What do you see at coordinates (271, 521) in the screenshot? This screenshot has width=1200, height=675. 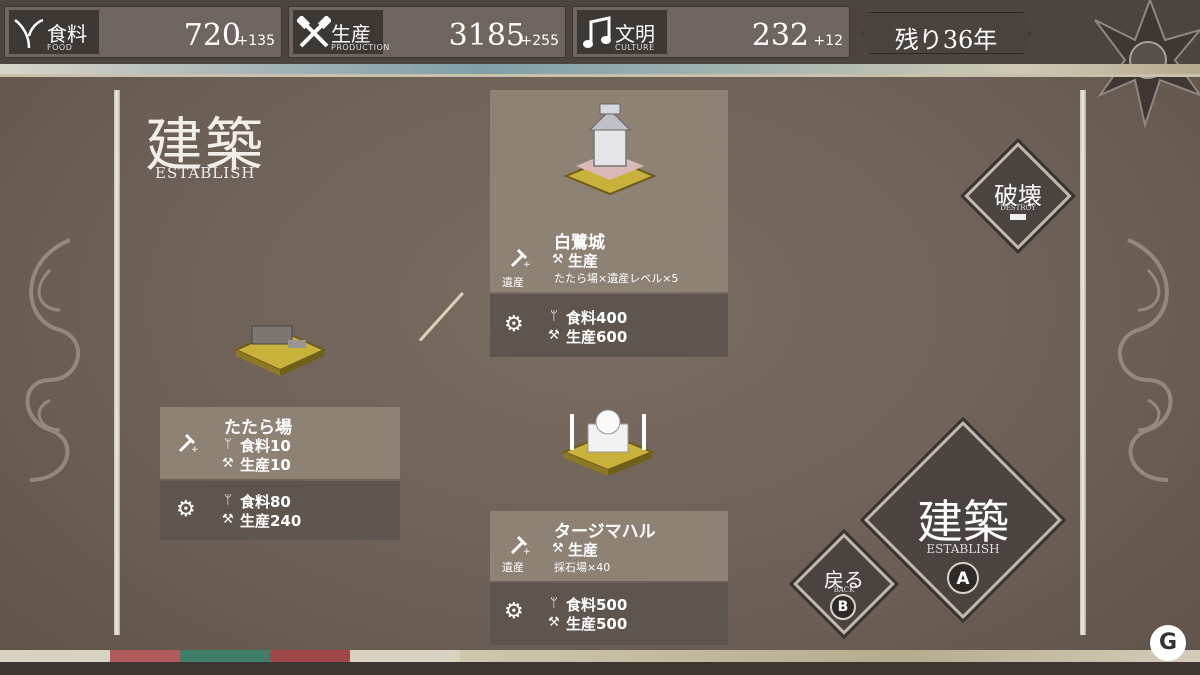 I see `tatara-upkeep-prod: 生産240` at bounding box center [271, 521].